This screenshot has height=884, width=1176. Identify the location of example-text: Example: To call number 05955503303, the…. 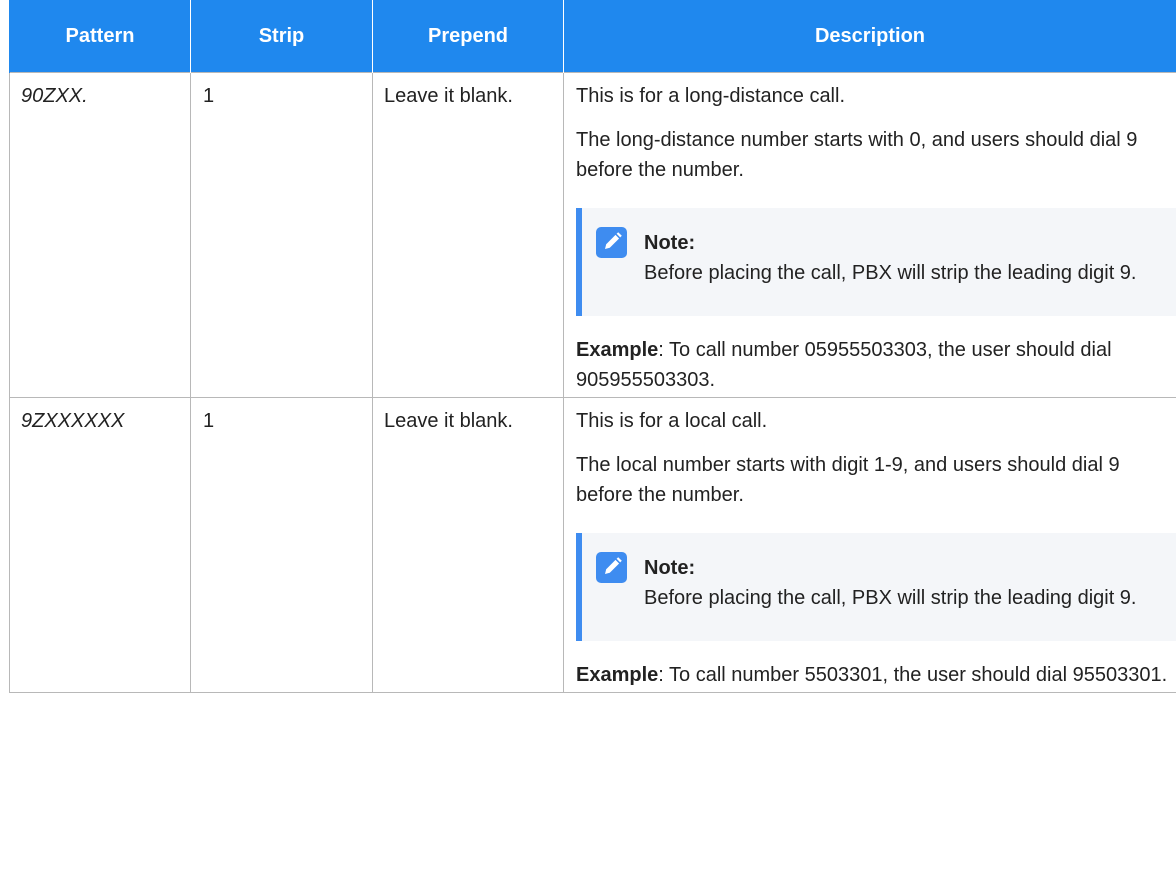
(876, 365).